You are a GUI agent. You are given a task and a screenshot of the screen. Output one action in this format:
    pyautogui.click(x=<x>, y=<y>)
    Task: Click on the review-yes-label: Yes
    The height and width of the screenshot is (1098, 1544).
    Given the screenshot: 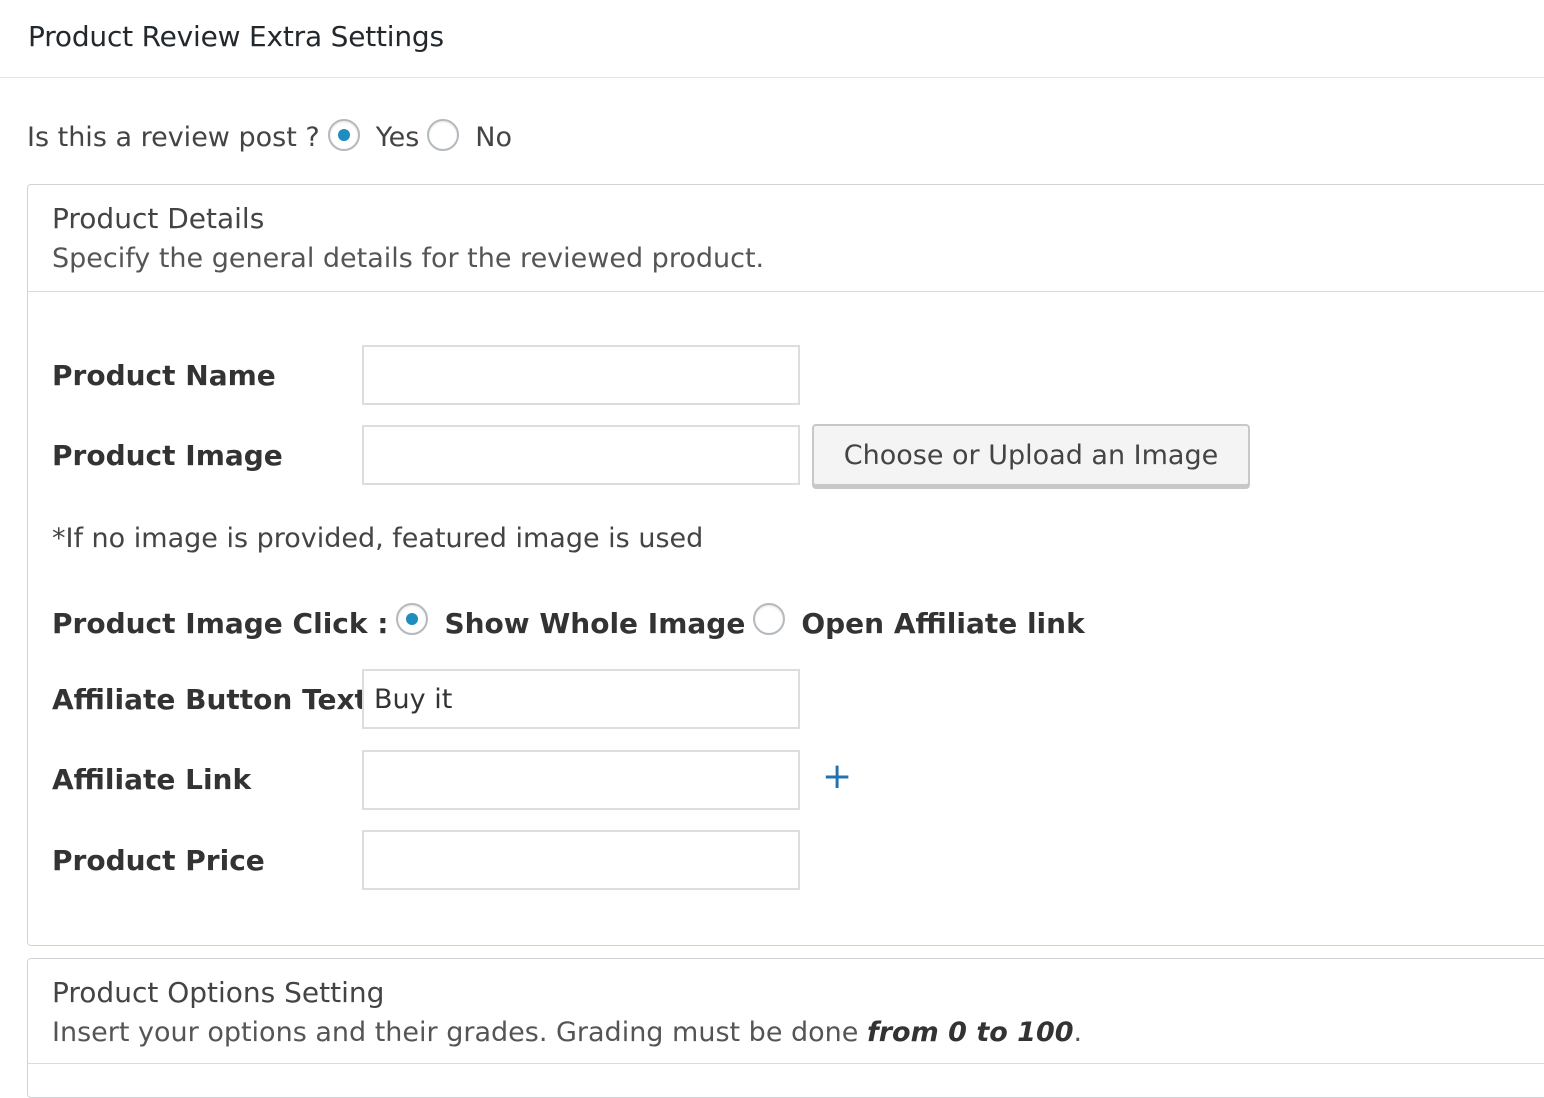 What is the action you would take?
    pyautogui.click(x=398, y=137)
    